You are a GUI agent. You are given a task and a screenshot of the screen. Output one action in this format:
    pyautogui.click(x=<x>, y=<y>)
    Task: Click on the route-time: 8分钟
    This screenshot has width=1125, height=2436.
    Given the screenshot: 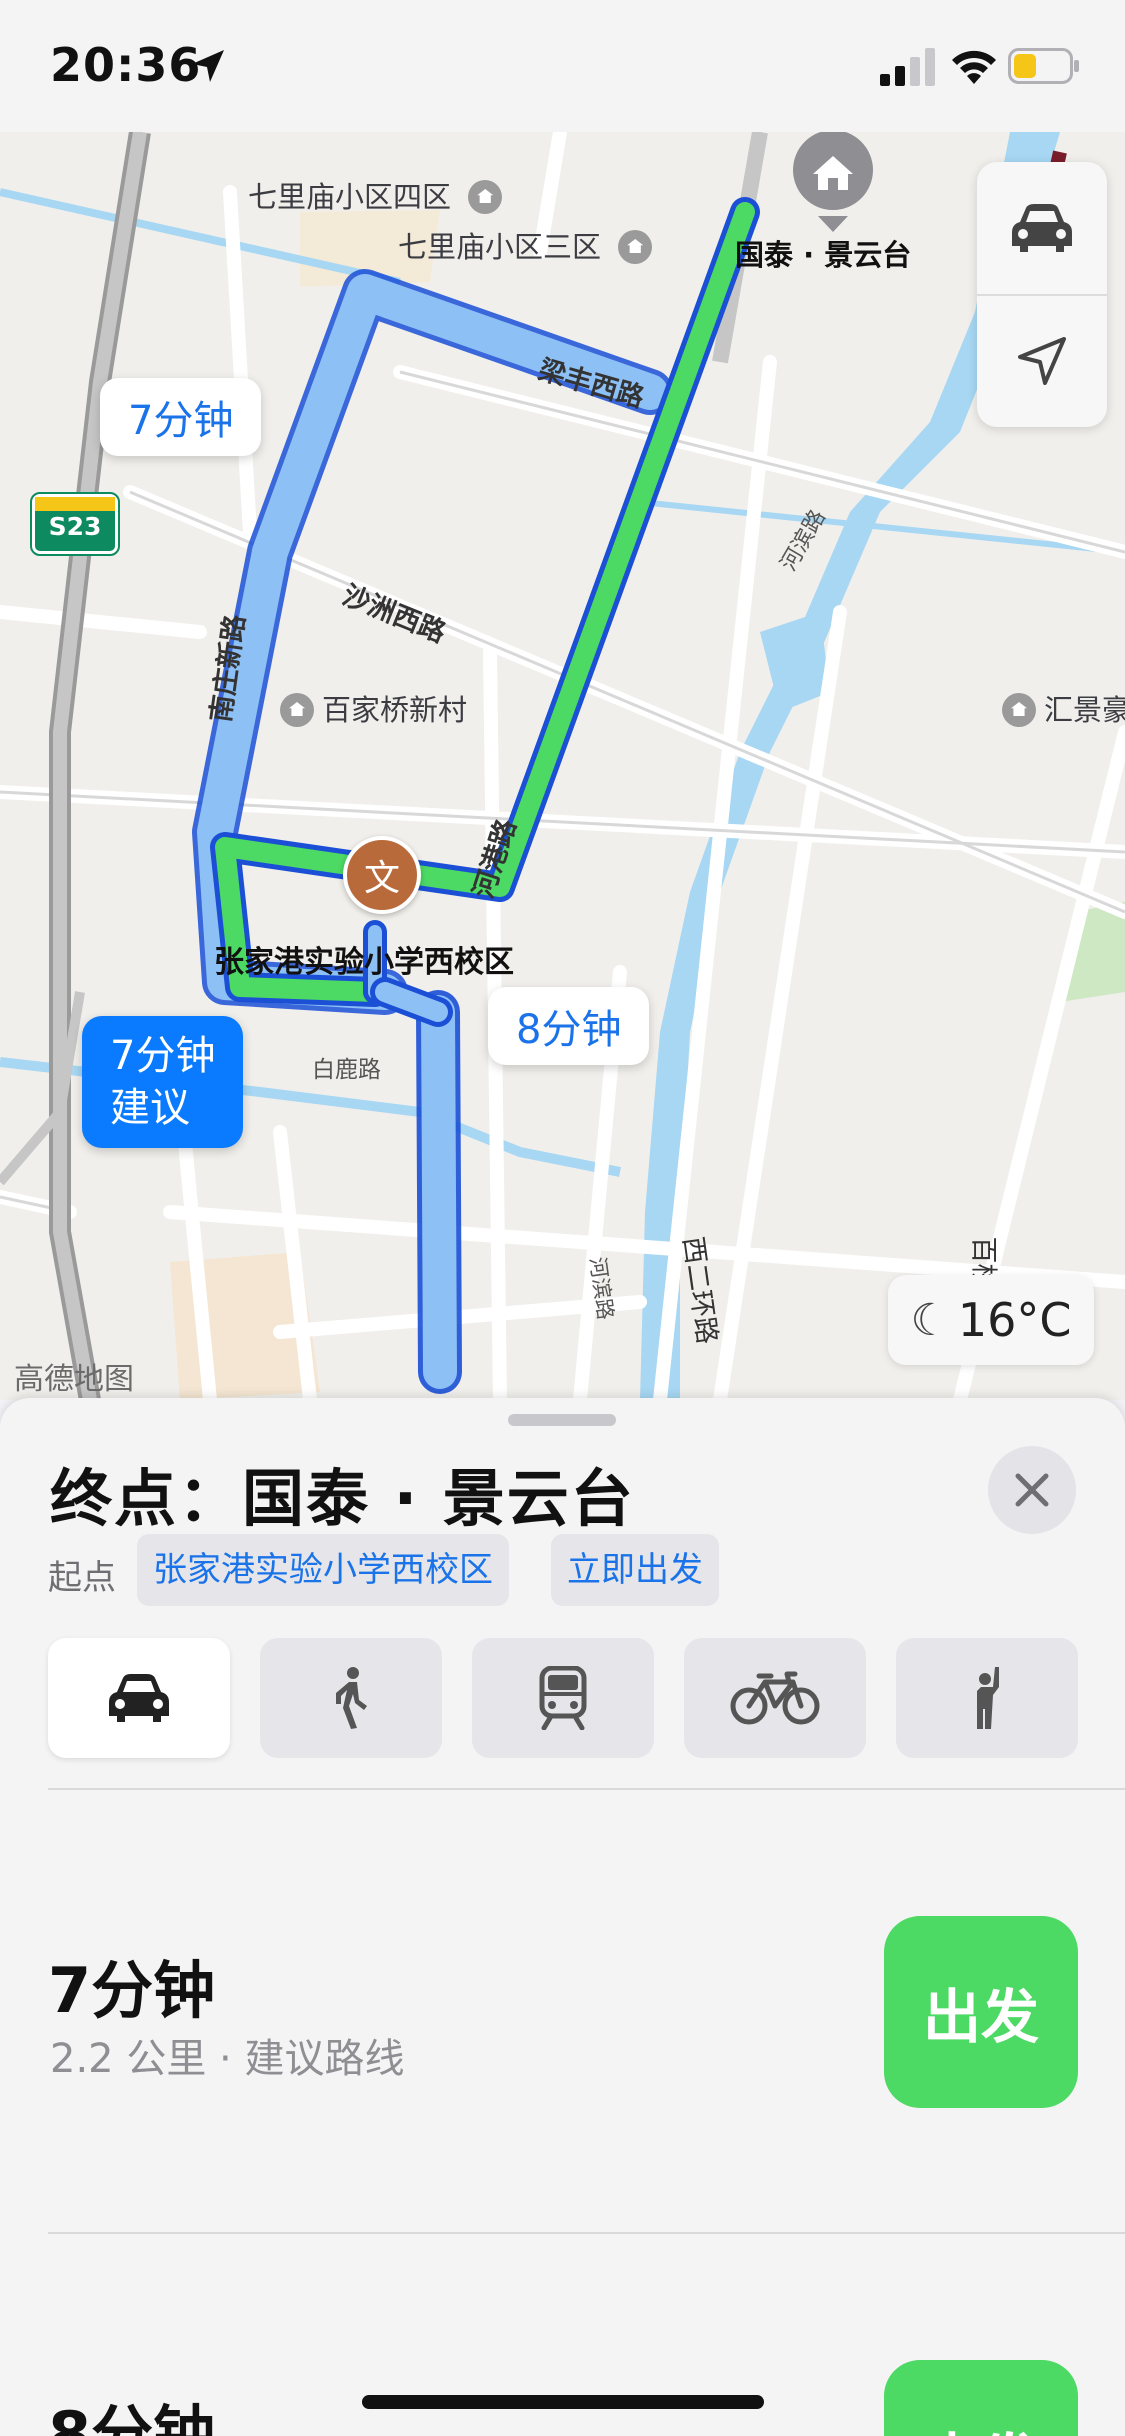 What is the action you would take?
    pyautogui.click(x=132, y=2417)
    